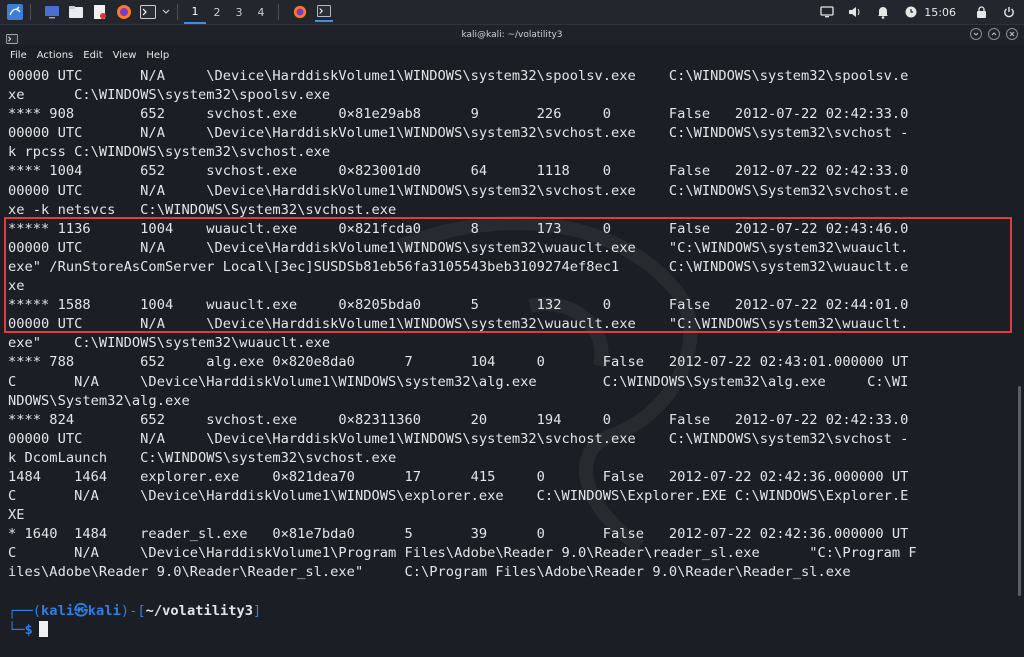 The height and width of the screenshot is (657, 1024). What do you see at coordinates (217, 12) in the screenshot?
I see `workspace-2: 2` at bounding box center [217, 12].